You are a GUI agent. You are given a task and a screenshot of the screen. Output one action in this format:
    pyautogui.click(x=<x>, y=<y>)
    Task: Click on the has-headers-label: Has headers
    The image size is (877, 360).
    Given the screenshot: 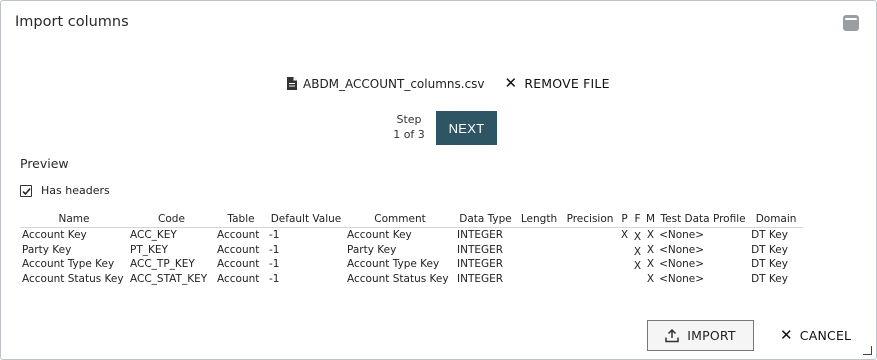 What is the action you would take?
    pyautogui.click(x=75, y=190)
    